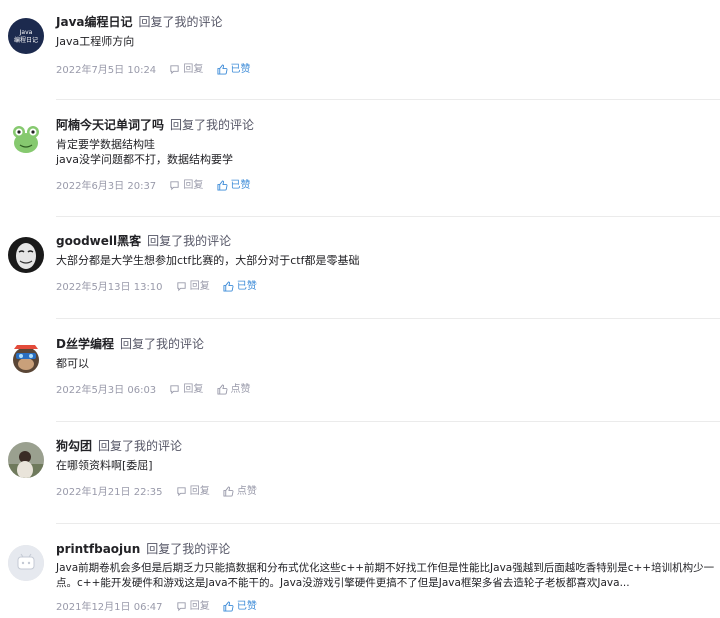 This screenshot has height=618, width=720. I want to click on avatar: Java 编程日记, so click(26, 36).